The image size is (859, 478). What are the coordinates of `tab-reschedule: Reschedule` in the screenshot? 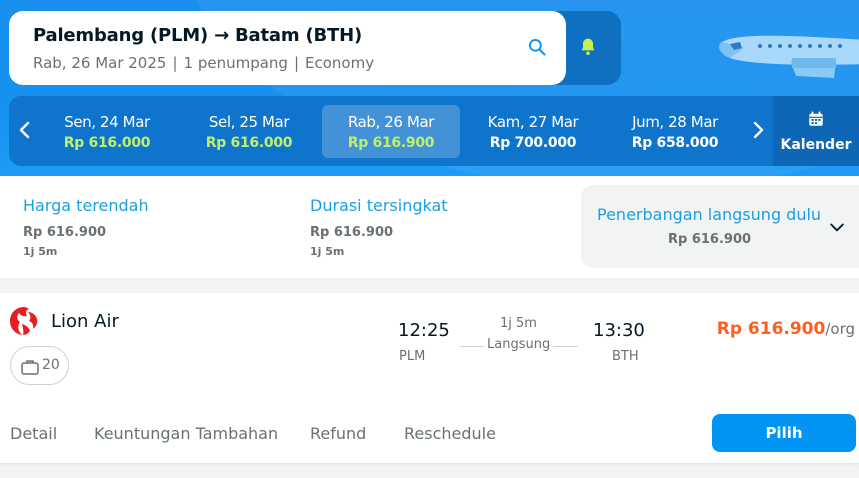 It's located at (450, 433).